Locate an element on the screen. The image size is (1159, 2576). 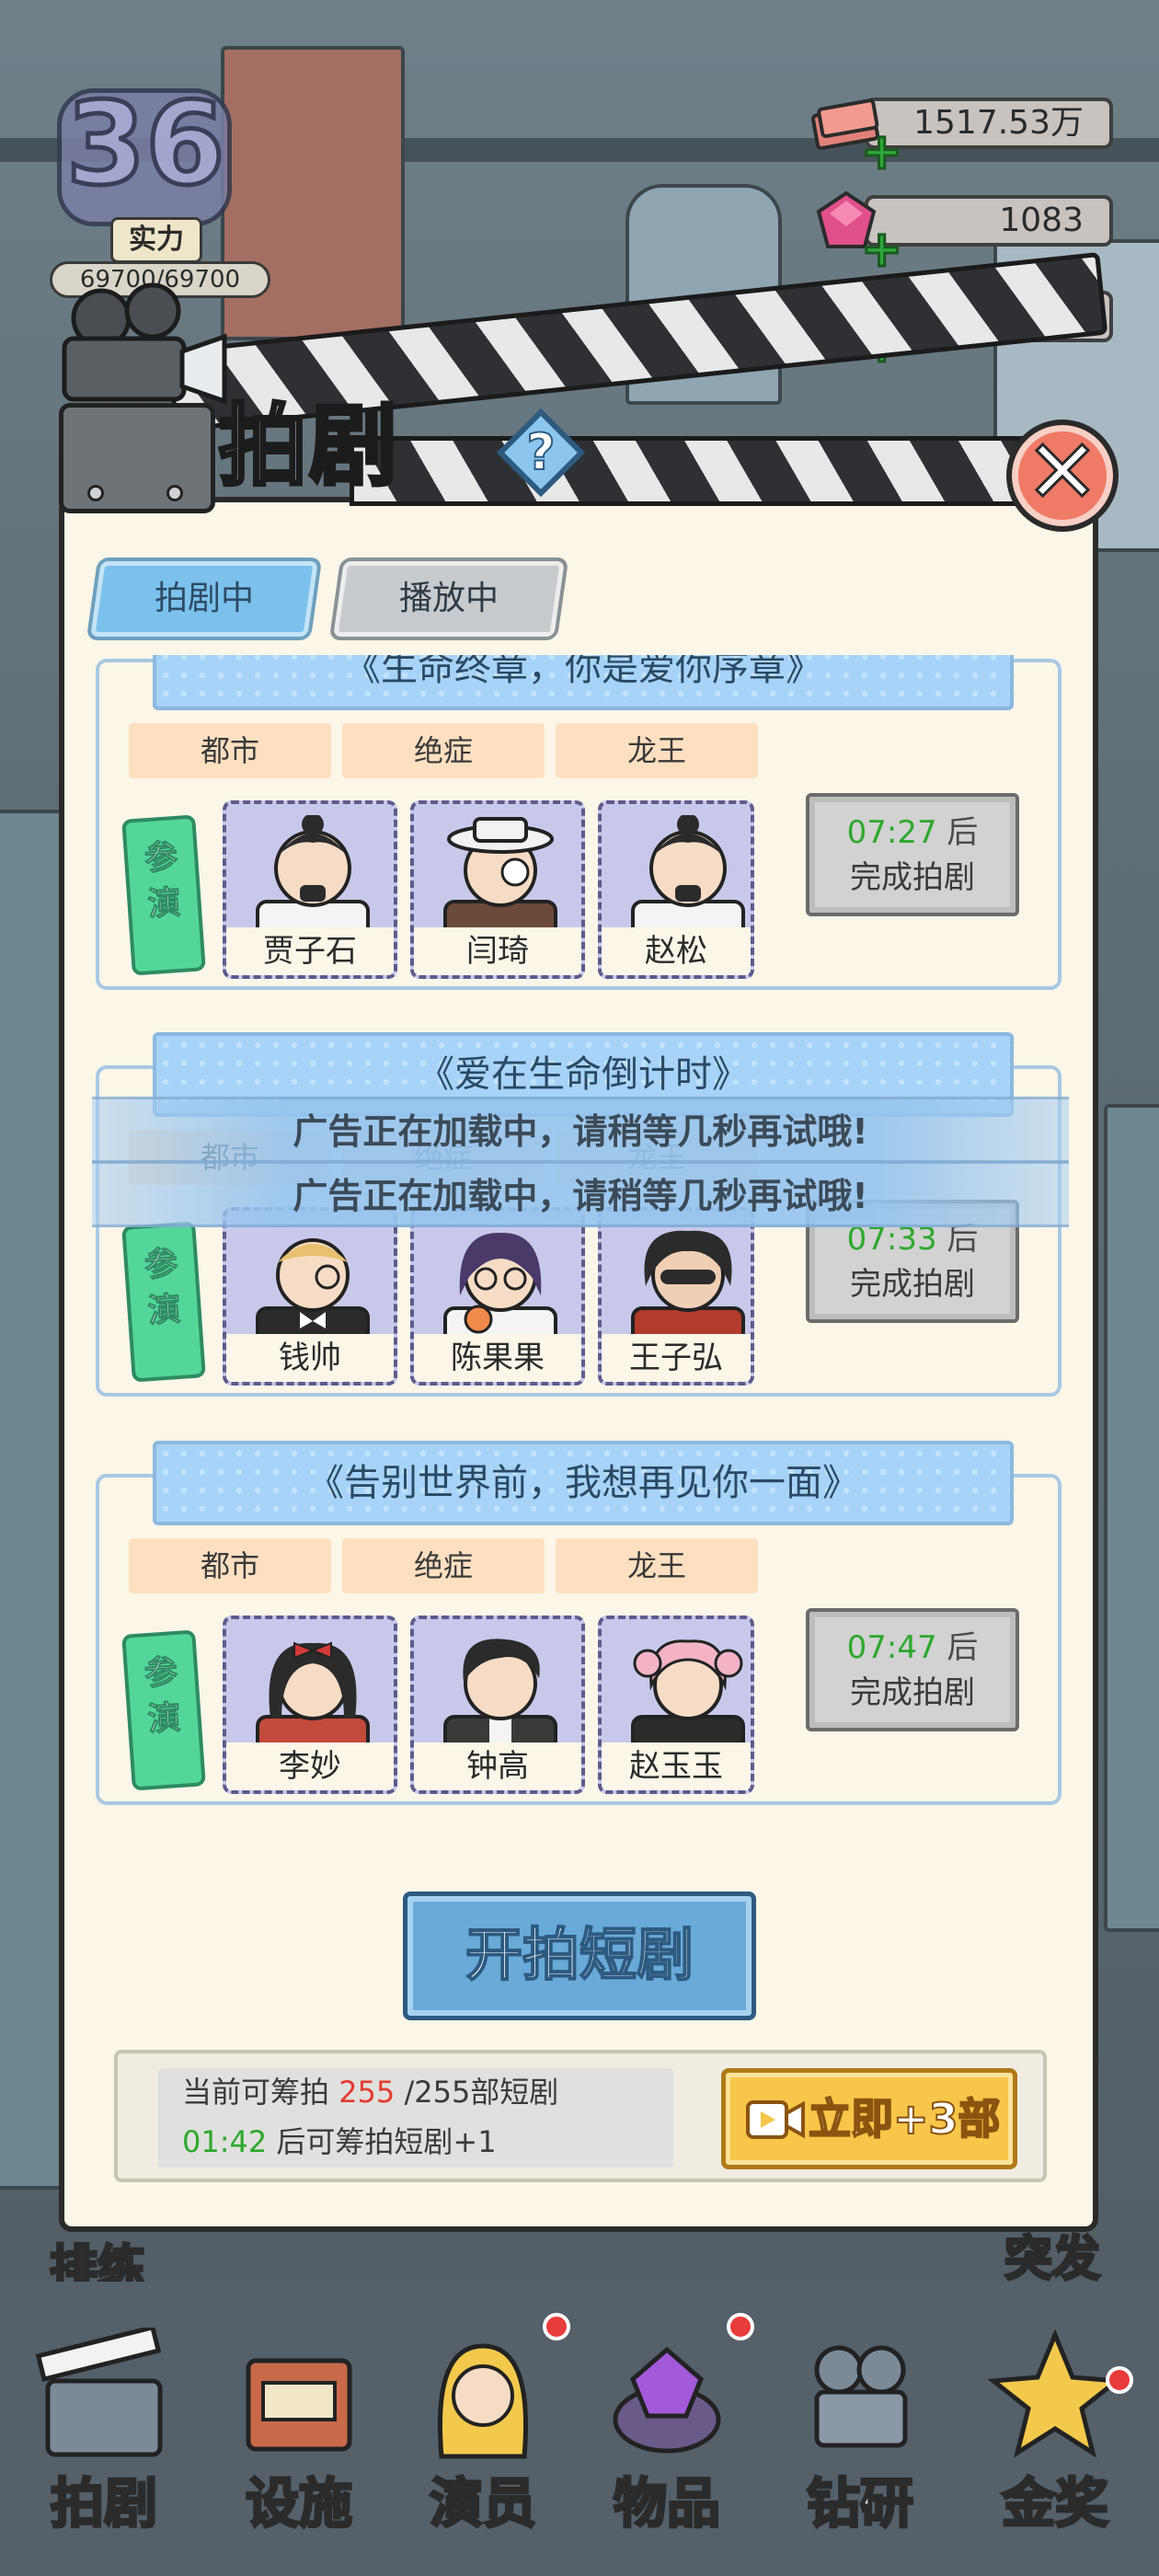
timer-line: 07:27 后 is located at coordinates (912, 832).